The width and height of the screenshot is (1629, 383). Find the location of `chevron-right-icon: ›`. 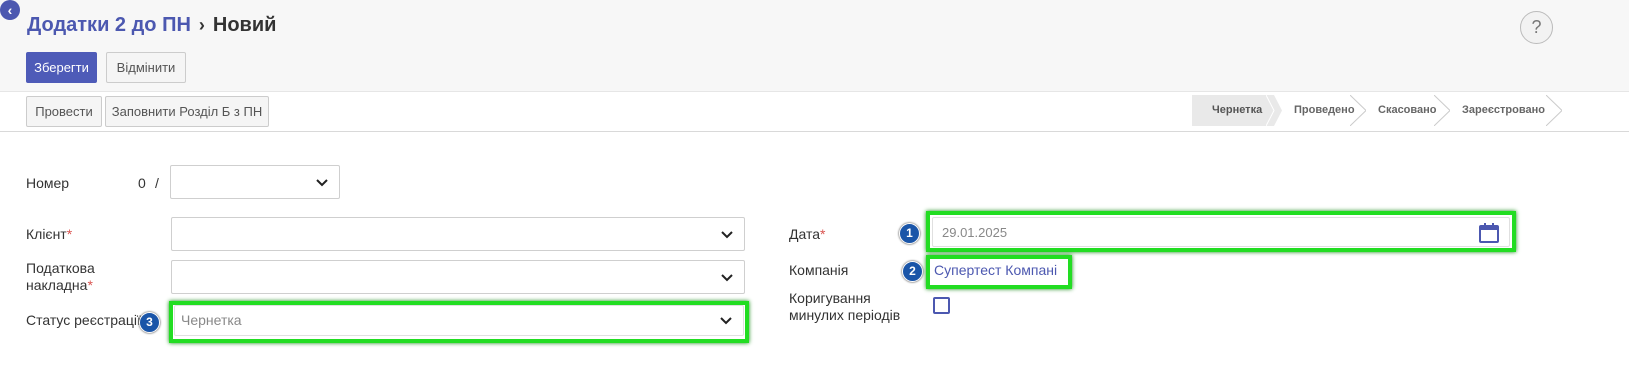

chevron-right-icon: › is located at coordinates (201, 25).